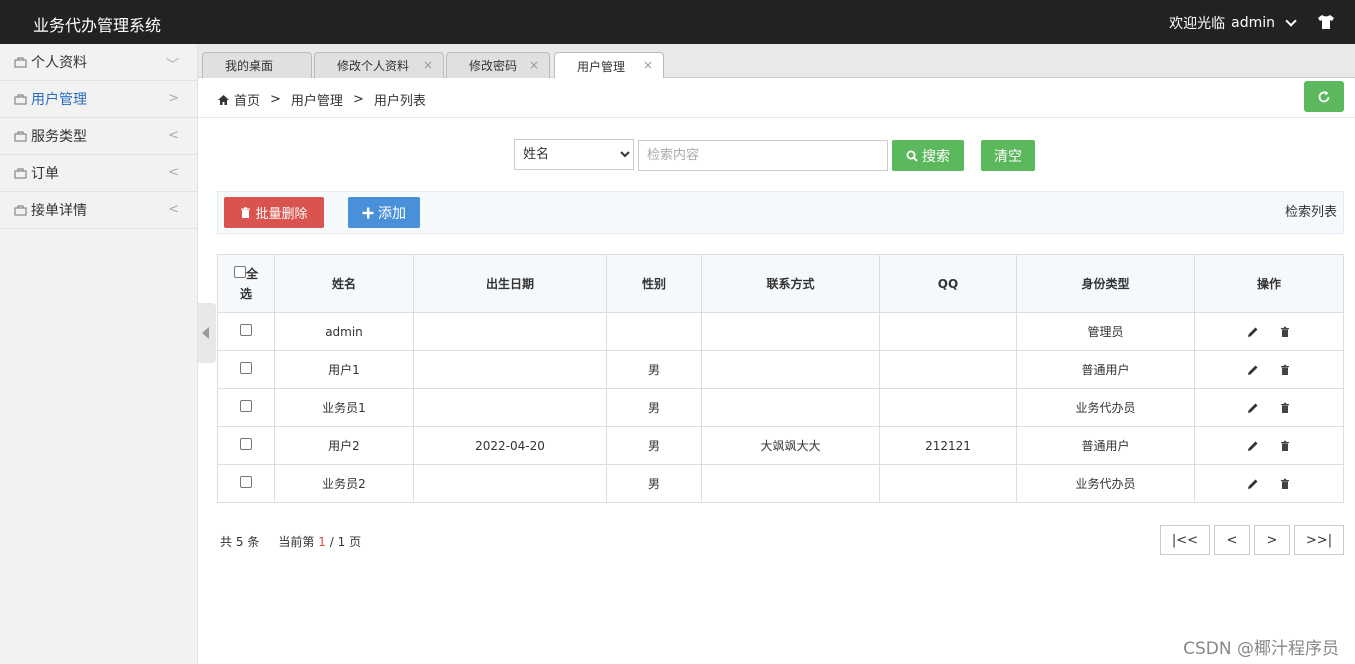 The image size is (1355, 664). I want to click on cell-name: 用户2, so click(344, 445).